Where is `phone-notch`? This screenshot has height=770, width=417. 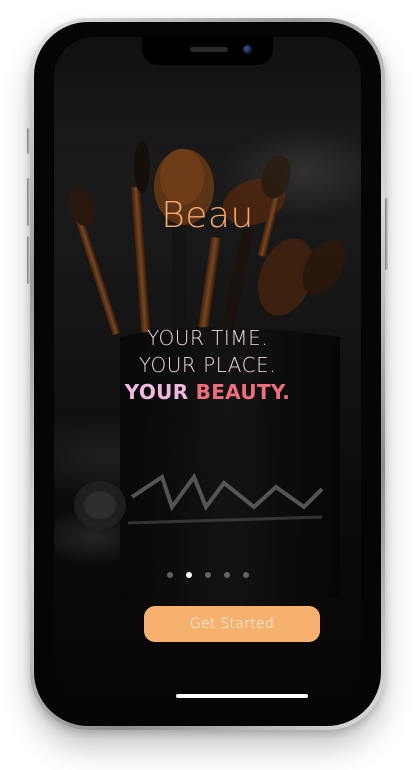
phone-notch is located at coordinates (207, 51).